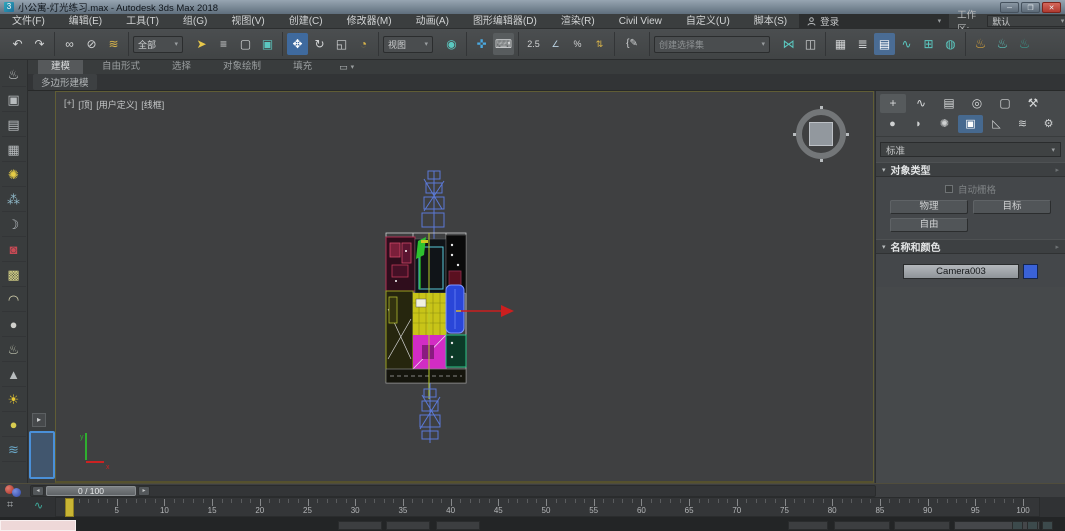 Image resolution: width=1065 pixels, height=531 pixels. What do you see at coordinates (970, 149) in the screenshot?
I see `camera-type-dropdown: 标准 ▾` at bounding box center [970, 149].